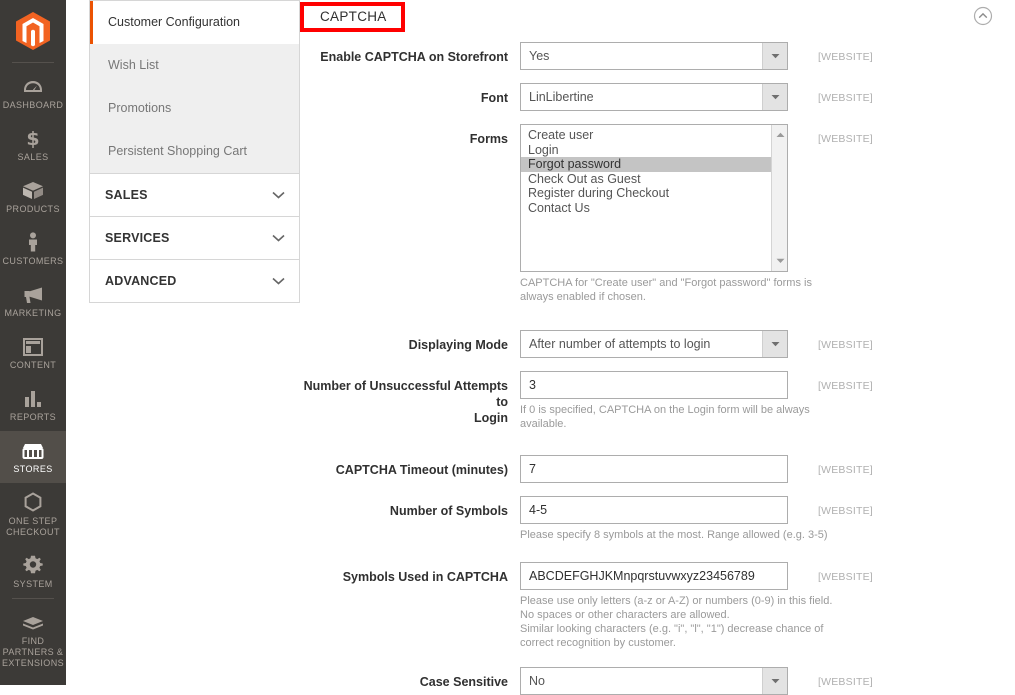  Describe the element at coordinates (194, 238) in the screenshot. I see `nav-section-services: SERVICES` at that location.